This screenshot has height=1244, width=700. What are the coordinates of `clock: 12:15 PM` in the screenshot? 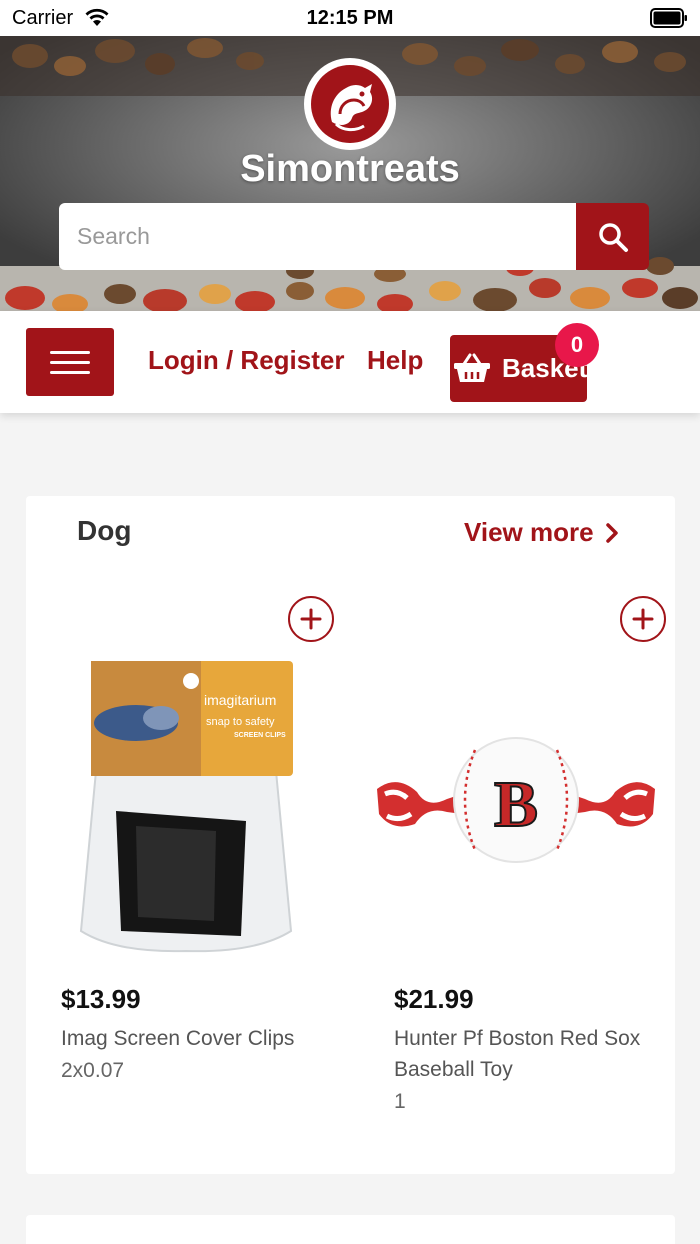 It's located at (350, 18).